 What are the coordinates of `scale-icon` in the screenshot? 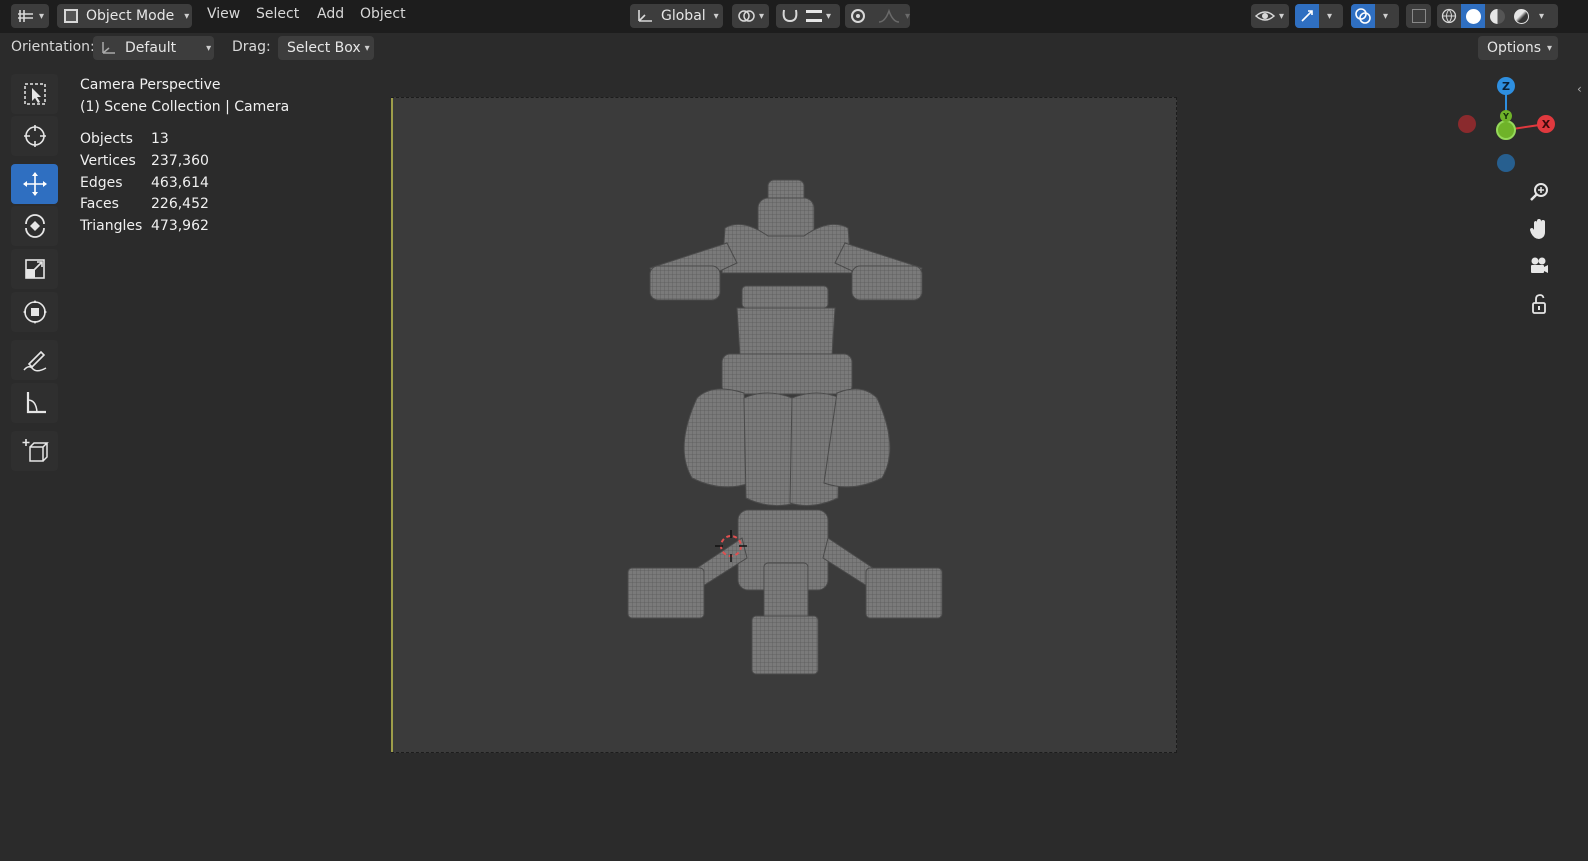 It's located at (34, 269).